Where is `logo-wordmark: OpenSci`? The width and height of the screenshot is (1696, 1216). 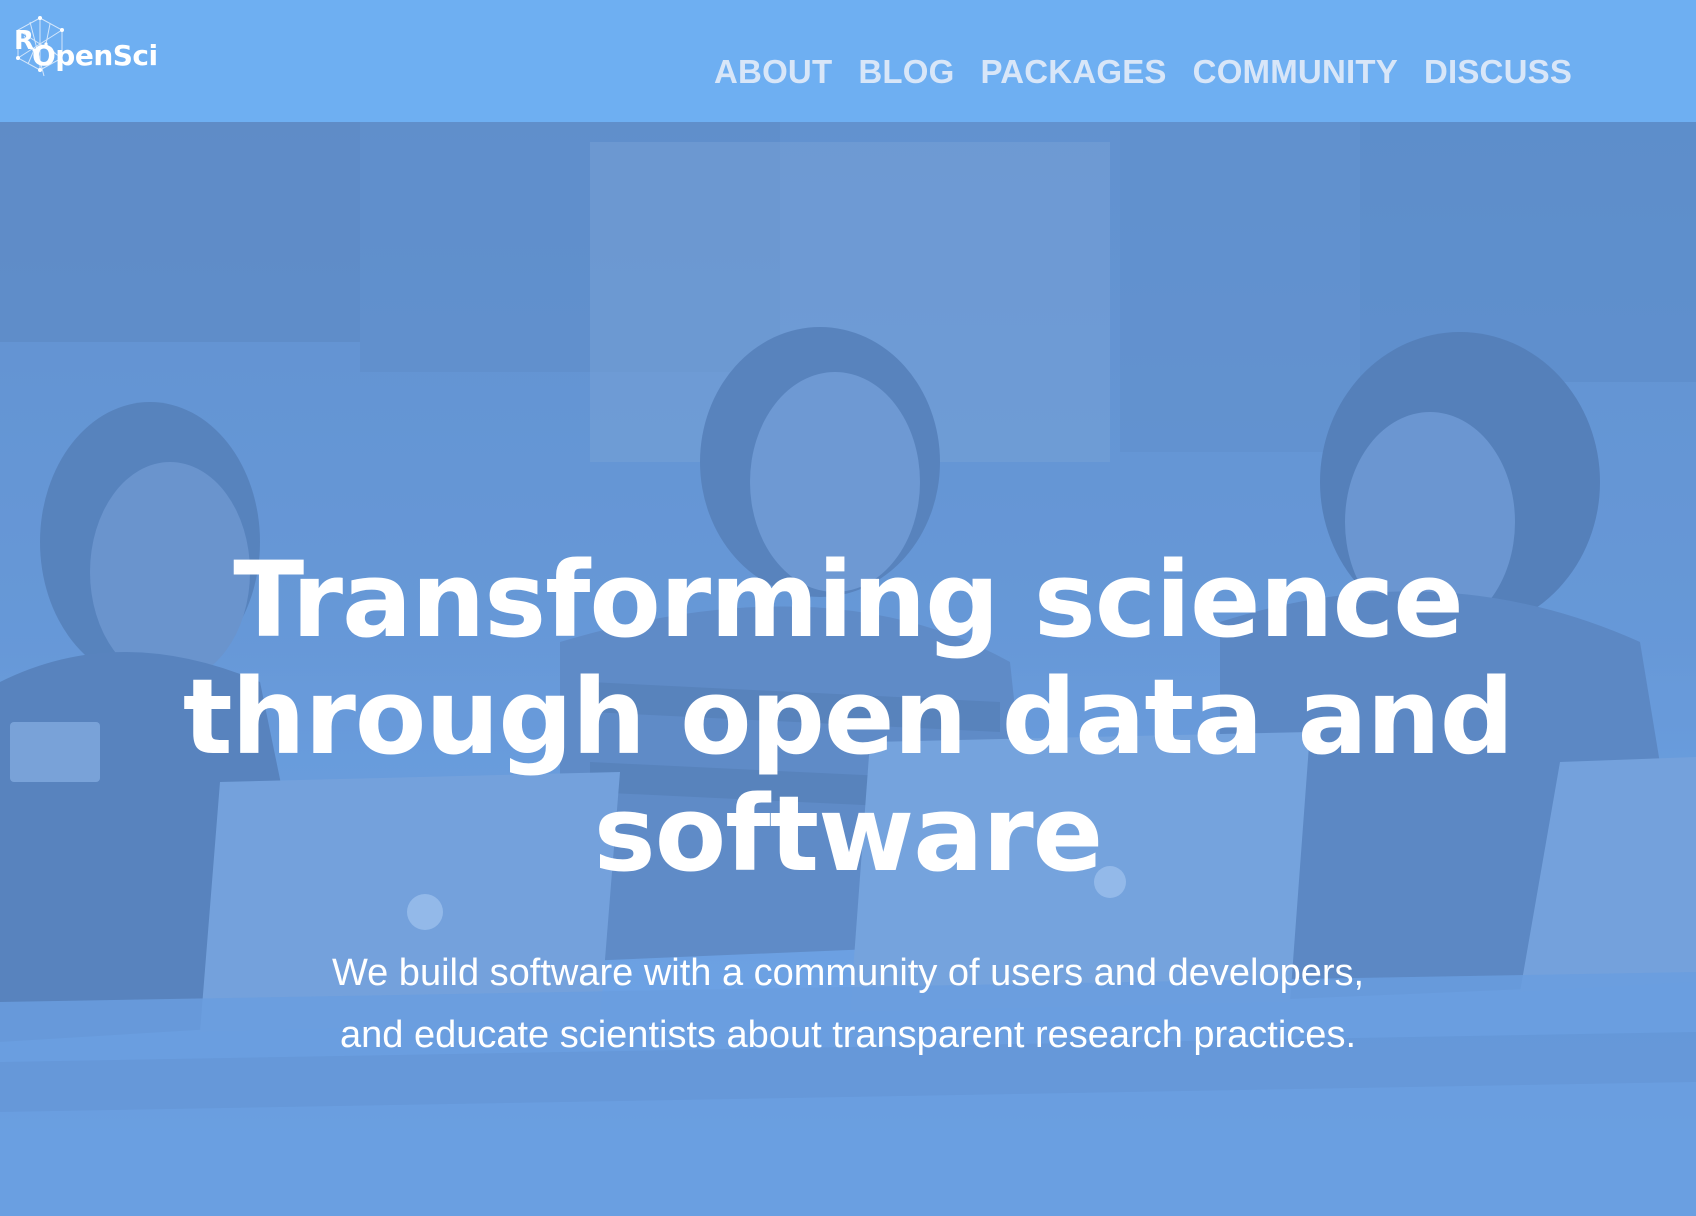 logo-wordmark: OpenSci is located at coordinates (95, 55).